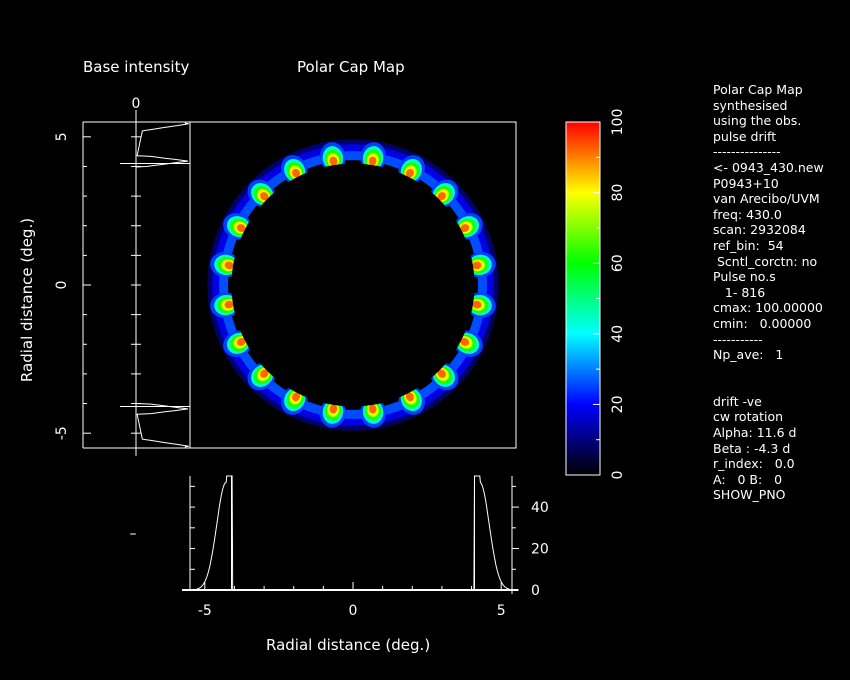  Describe the element at coordinates (748, 479) in the screenshot. I see `info-line: A: 0 B: 0` at that location.